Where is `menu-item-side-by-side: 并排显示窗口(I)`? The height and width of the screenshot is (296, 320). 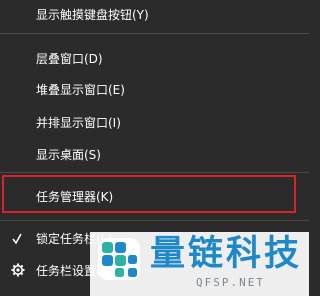
menu-item-side-by-side: 并排显示窗口(I) is located at coordinates (78, 123).